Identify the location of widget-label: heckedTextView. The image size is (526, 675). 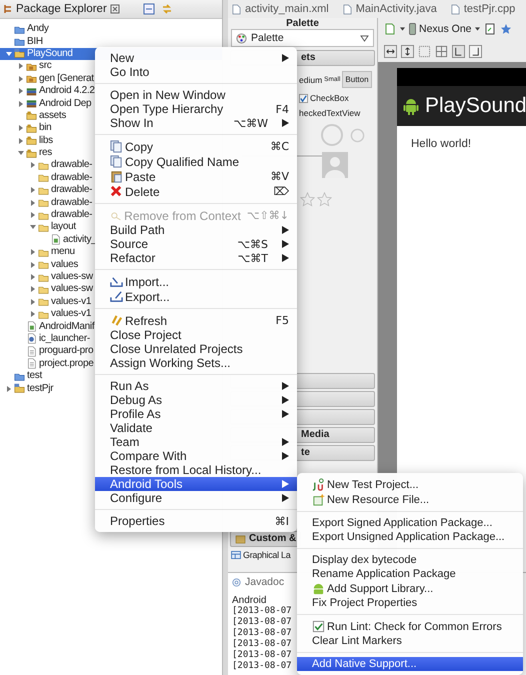
(329, 113).